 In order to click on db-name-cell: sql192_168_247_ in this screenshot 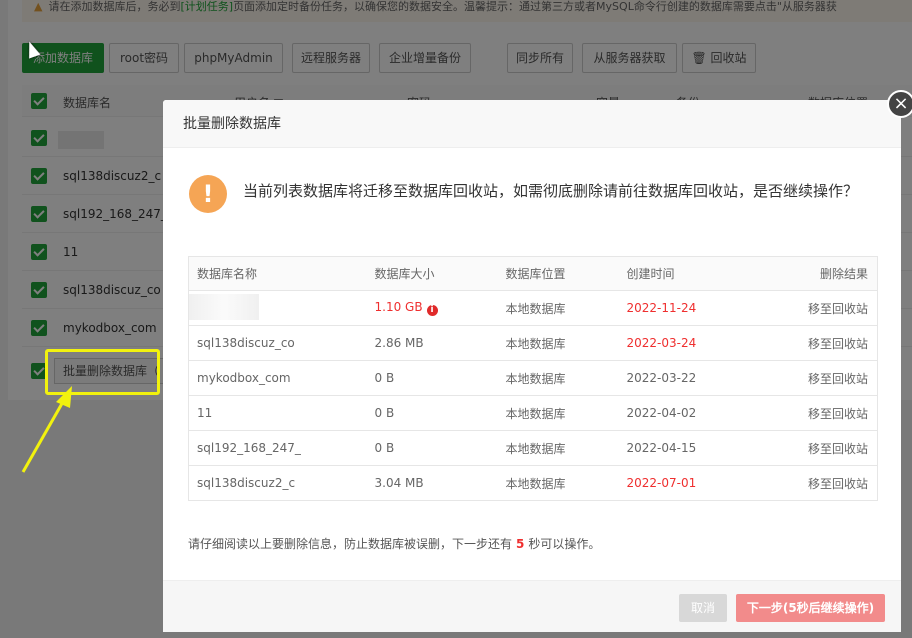, I will do `click(277, 448)`.